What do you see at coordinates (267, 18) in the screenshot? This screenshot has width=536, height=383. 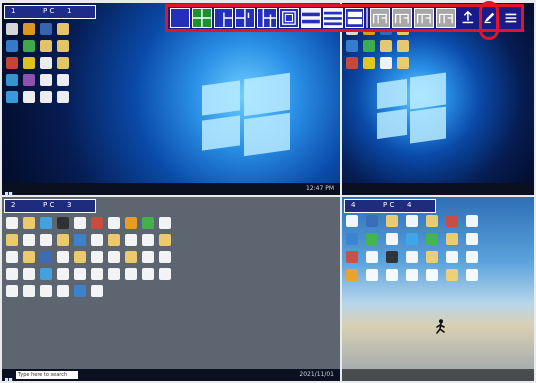 I see `layout-triple-icon` at bounding box center [267, 18].